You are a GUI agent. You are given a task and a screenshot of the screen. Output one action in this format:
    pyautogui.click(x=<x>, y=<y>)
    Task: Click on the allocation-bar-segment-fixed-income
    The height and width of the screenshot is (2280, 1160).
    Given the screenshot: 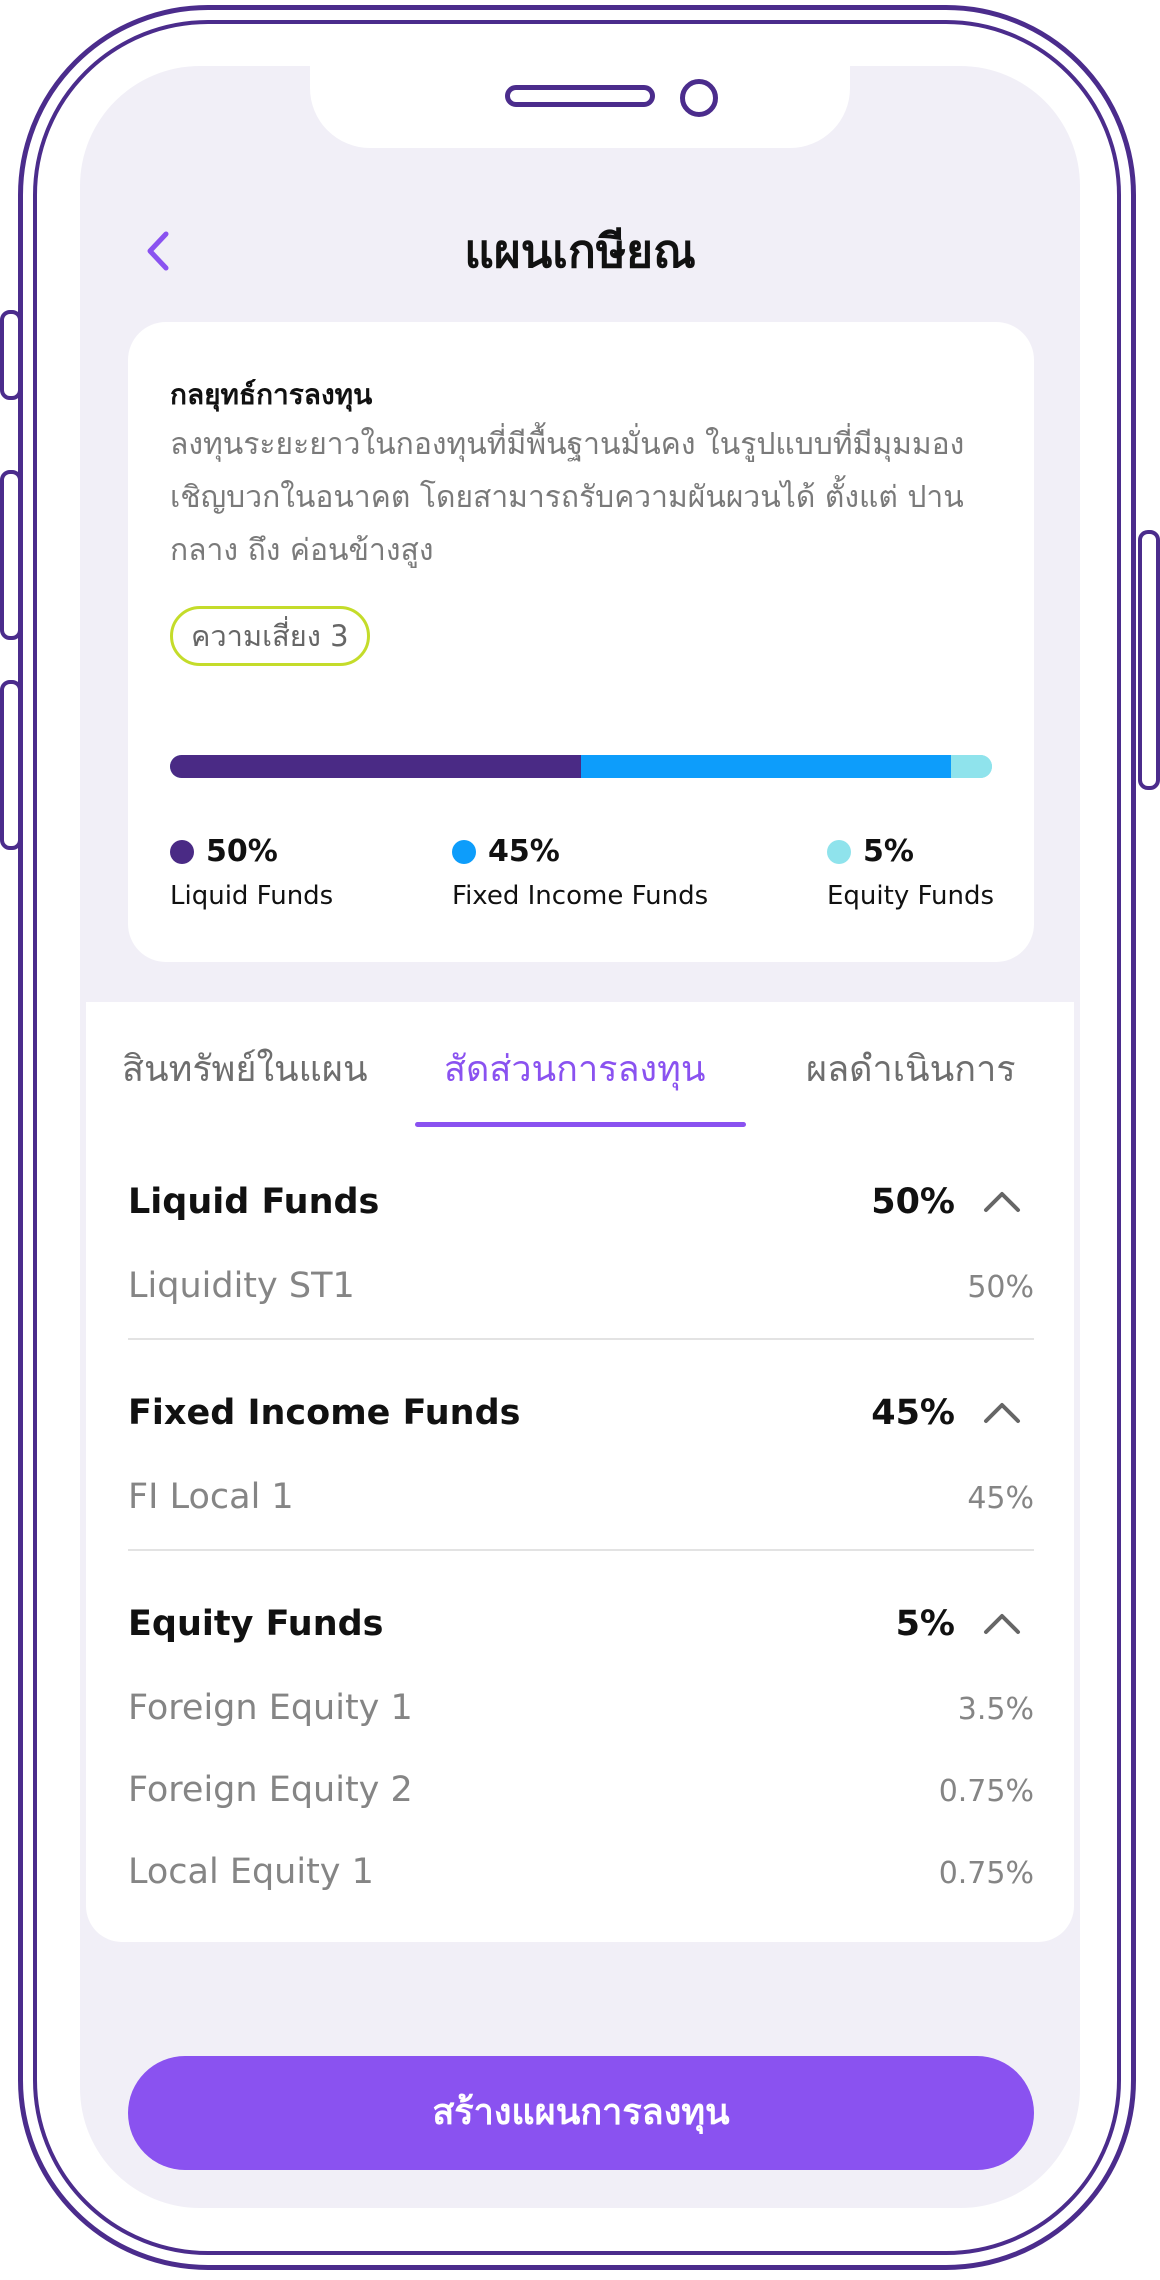 What is the action you would take?
    pyautogui.click(x=766, y=766)
    